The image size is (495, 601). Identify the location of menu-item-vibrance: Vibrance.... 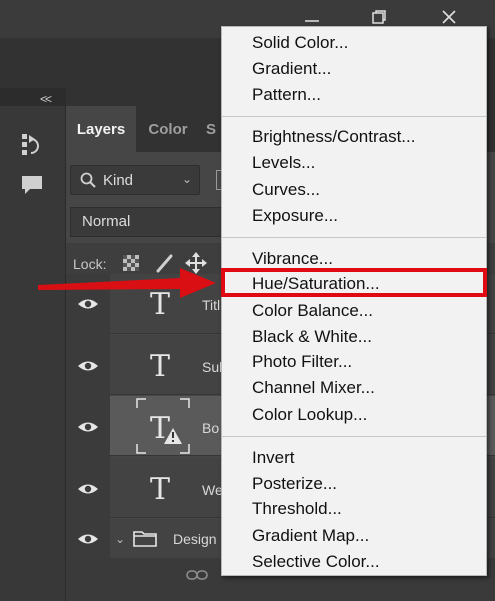
(292, 259).